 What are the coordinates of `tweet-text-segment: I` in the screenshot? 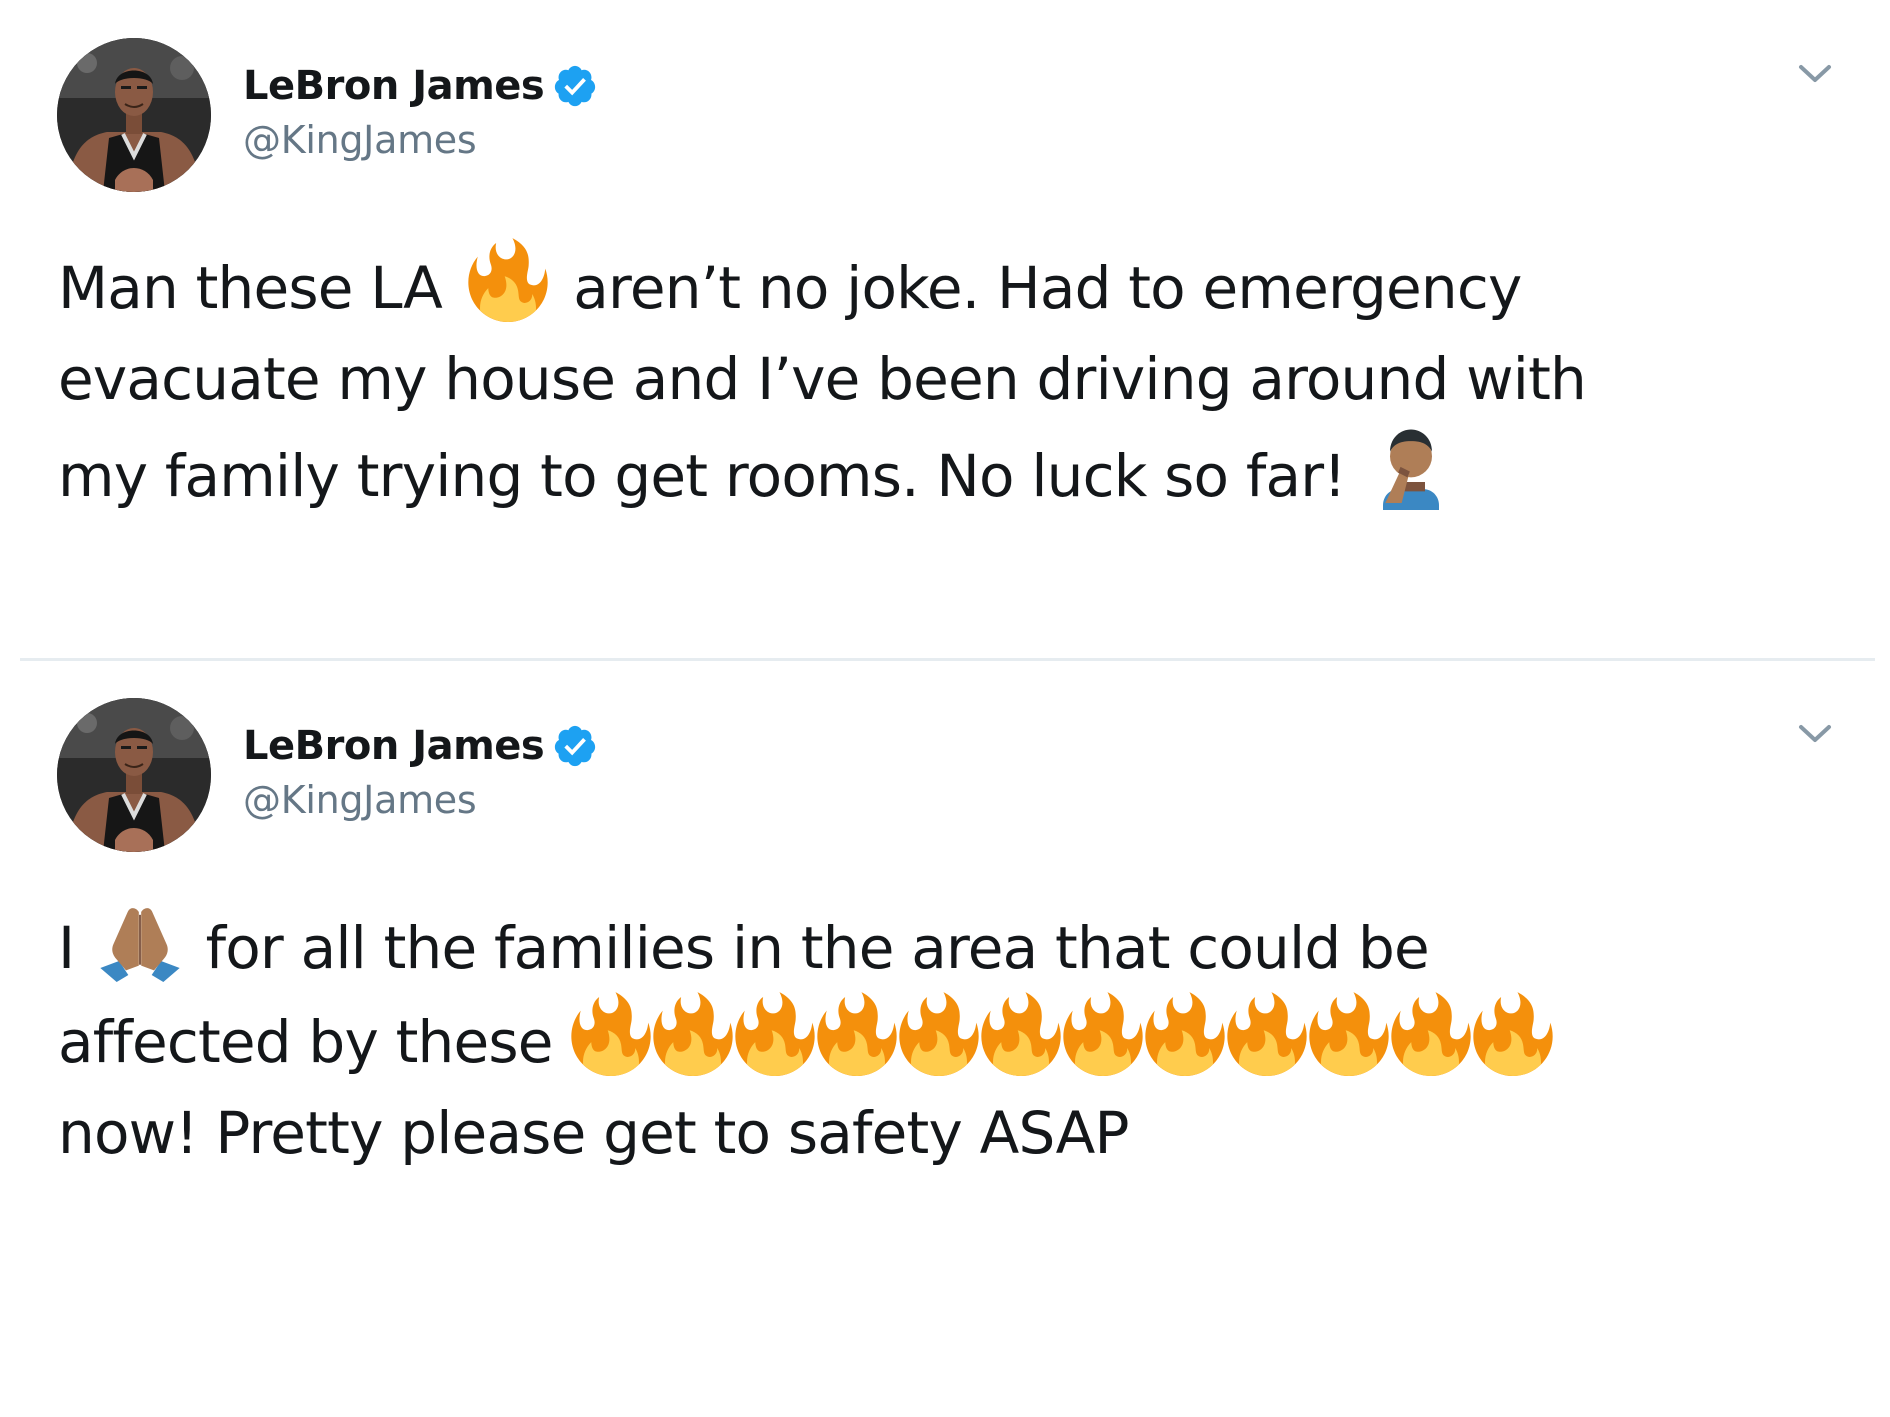 It's located at (75, 948).